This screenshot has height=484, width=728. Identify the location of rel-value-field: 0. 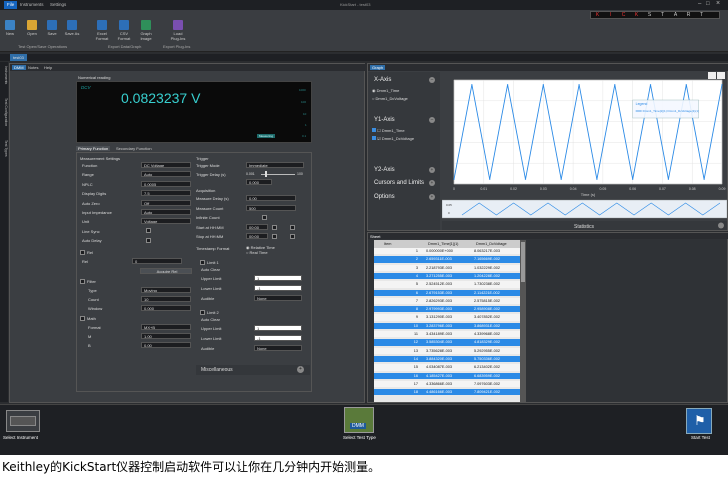
(157, 261).